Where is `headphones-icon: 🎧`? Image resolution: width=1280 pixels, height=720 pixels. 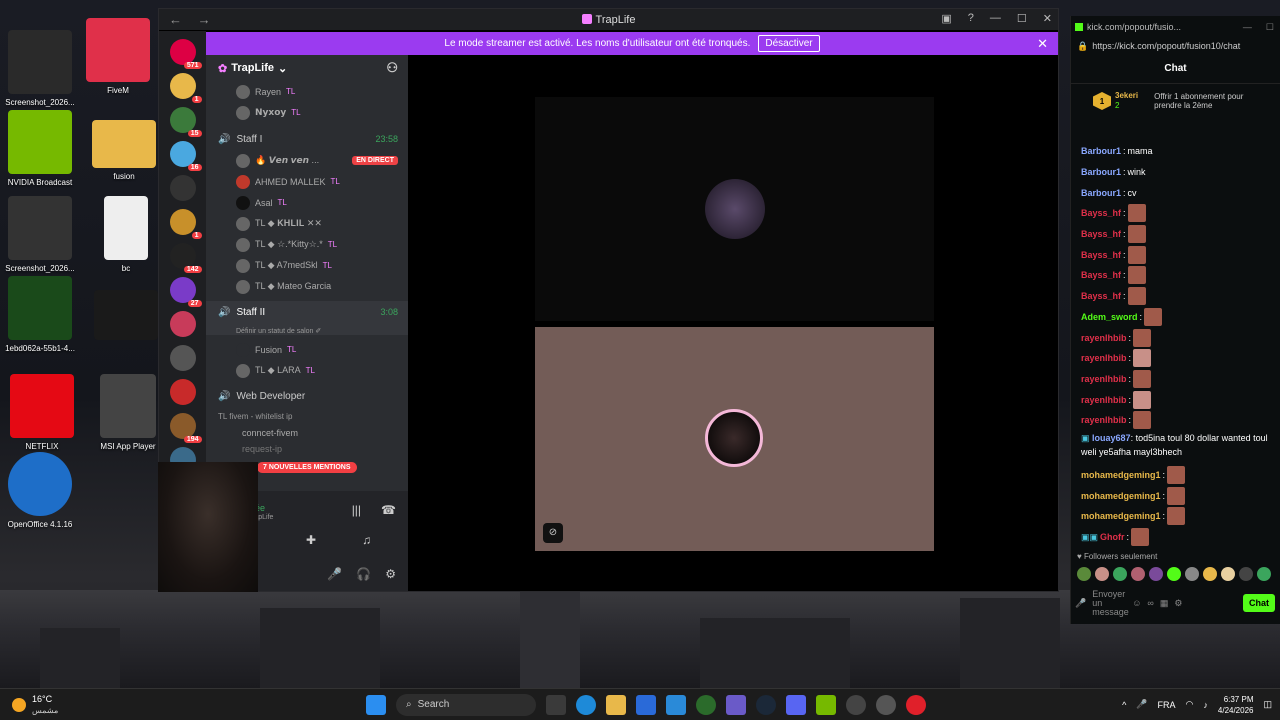 headphones-icon: 🎧 is located at coordinates (363, 574).